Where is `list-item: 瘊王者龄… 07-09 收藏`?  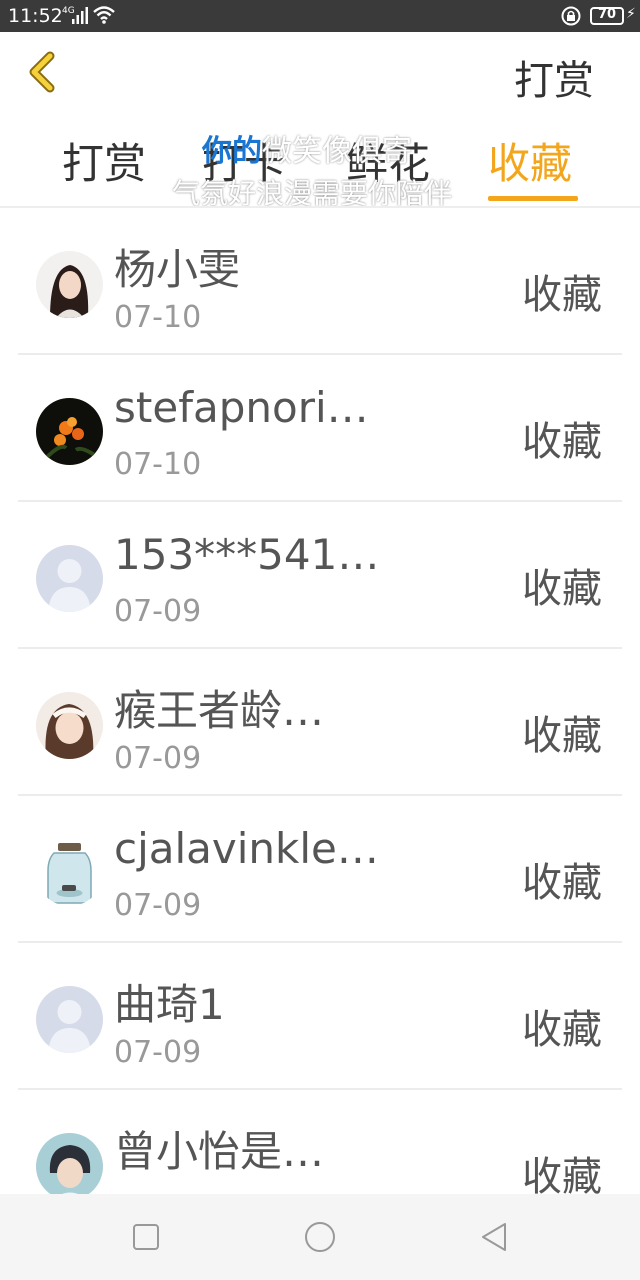
list-item: 瘊王者龄… 07-09 收藏 is located at coordinates (320, 722).